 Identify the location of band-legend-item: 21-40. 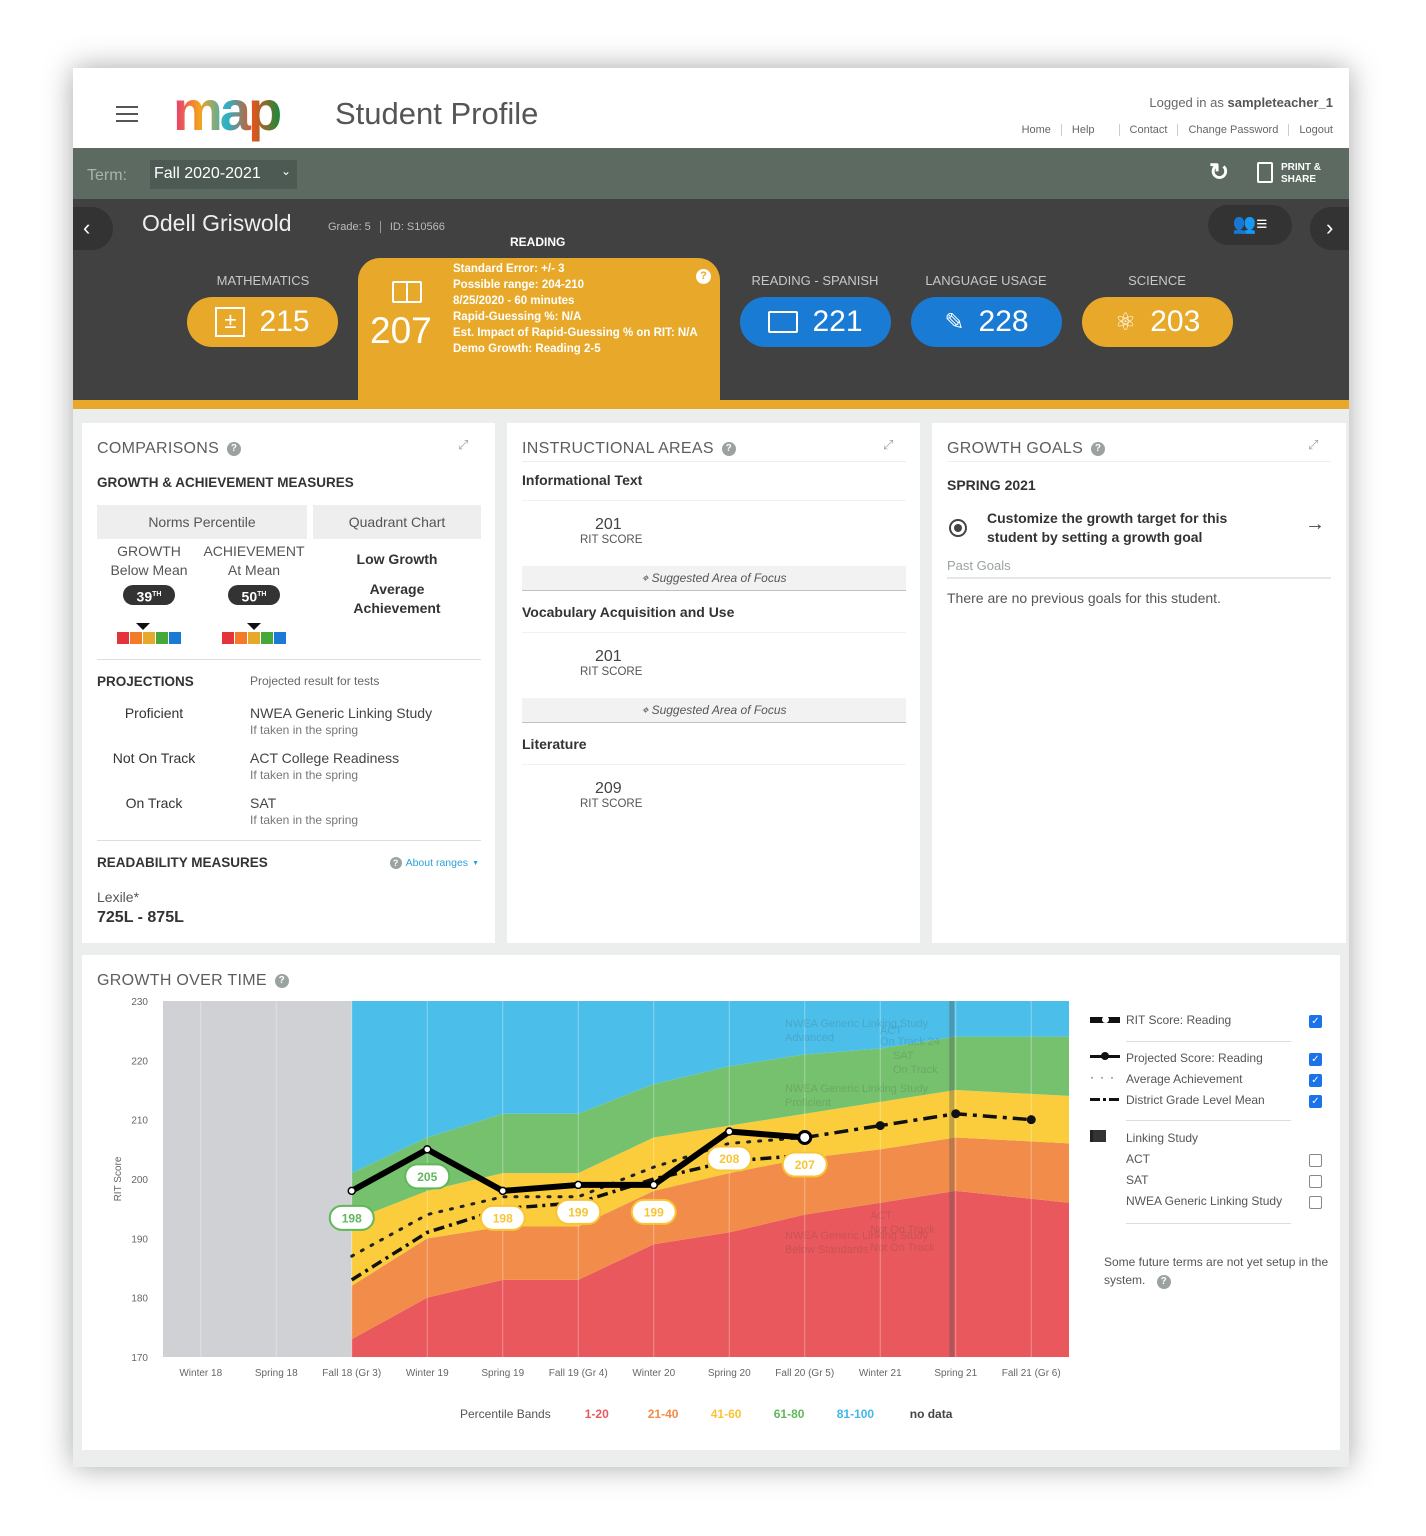
(663, 1414).